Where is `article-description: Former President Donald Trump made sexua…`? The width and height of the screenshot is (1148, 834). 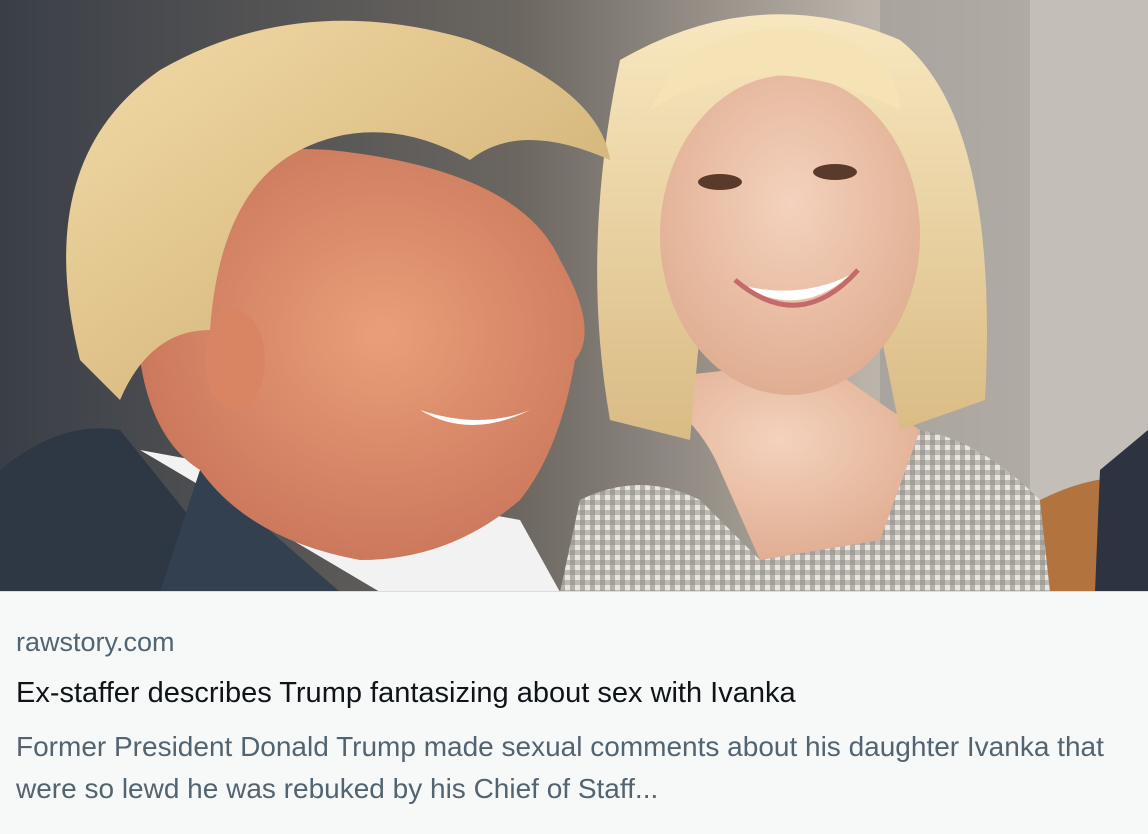
article-description: Former President Donald Trump made sexua… is located at coordinates (560, 767).